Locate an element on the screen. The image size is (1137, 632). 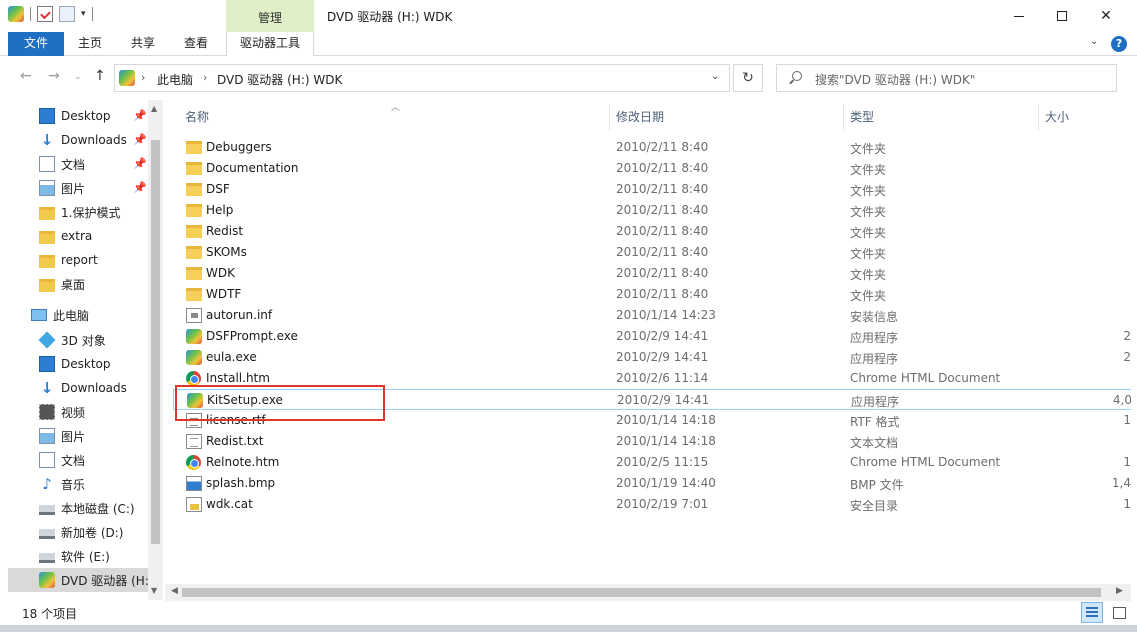
column-header-date: 修改日期 is located at coordinates (640, 115).